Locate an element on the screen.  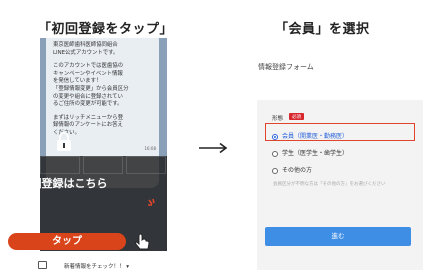
required-badge: 必須 is located at coordinates (296, 116).